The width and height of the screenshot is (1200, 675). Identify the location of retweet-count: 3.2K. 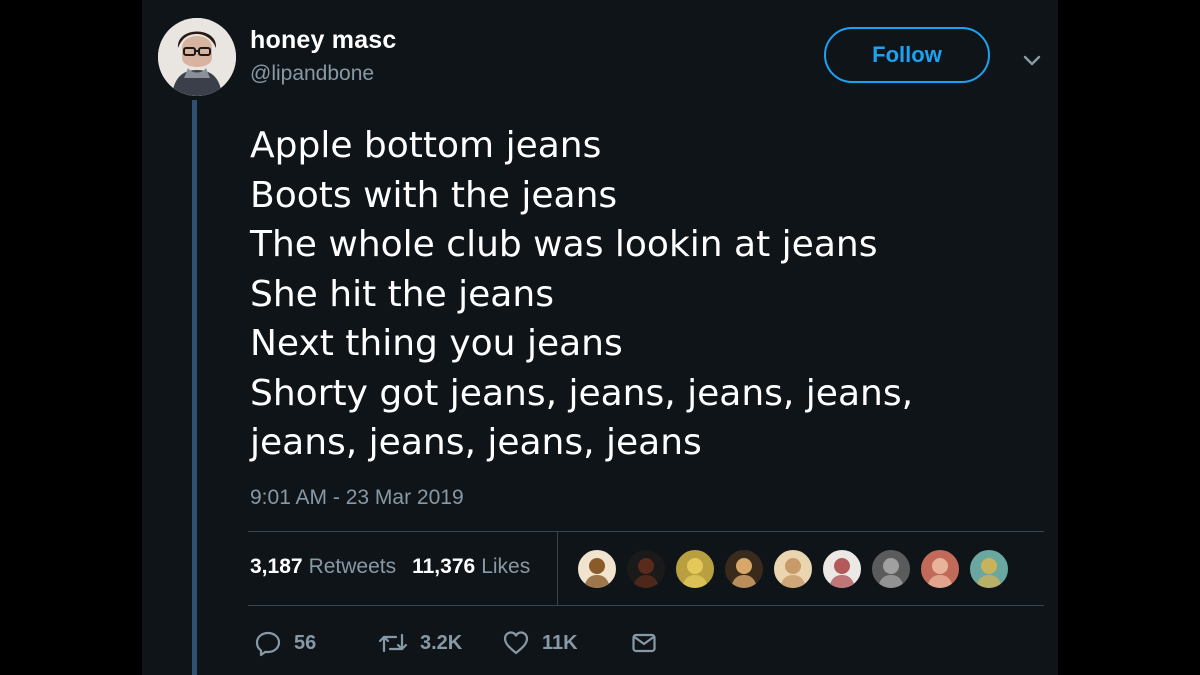
(441, 642).